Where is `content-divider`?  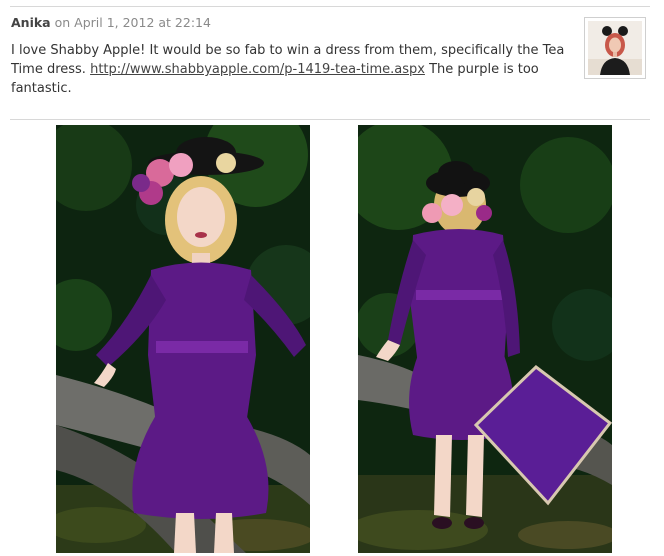 content-divider is located at coordinates (330, 119).